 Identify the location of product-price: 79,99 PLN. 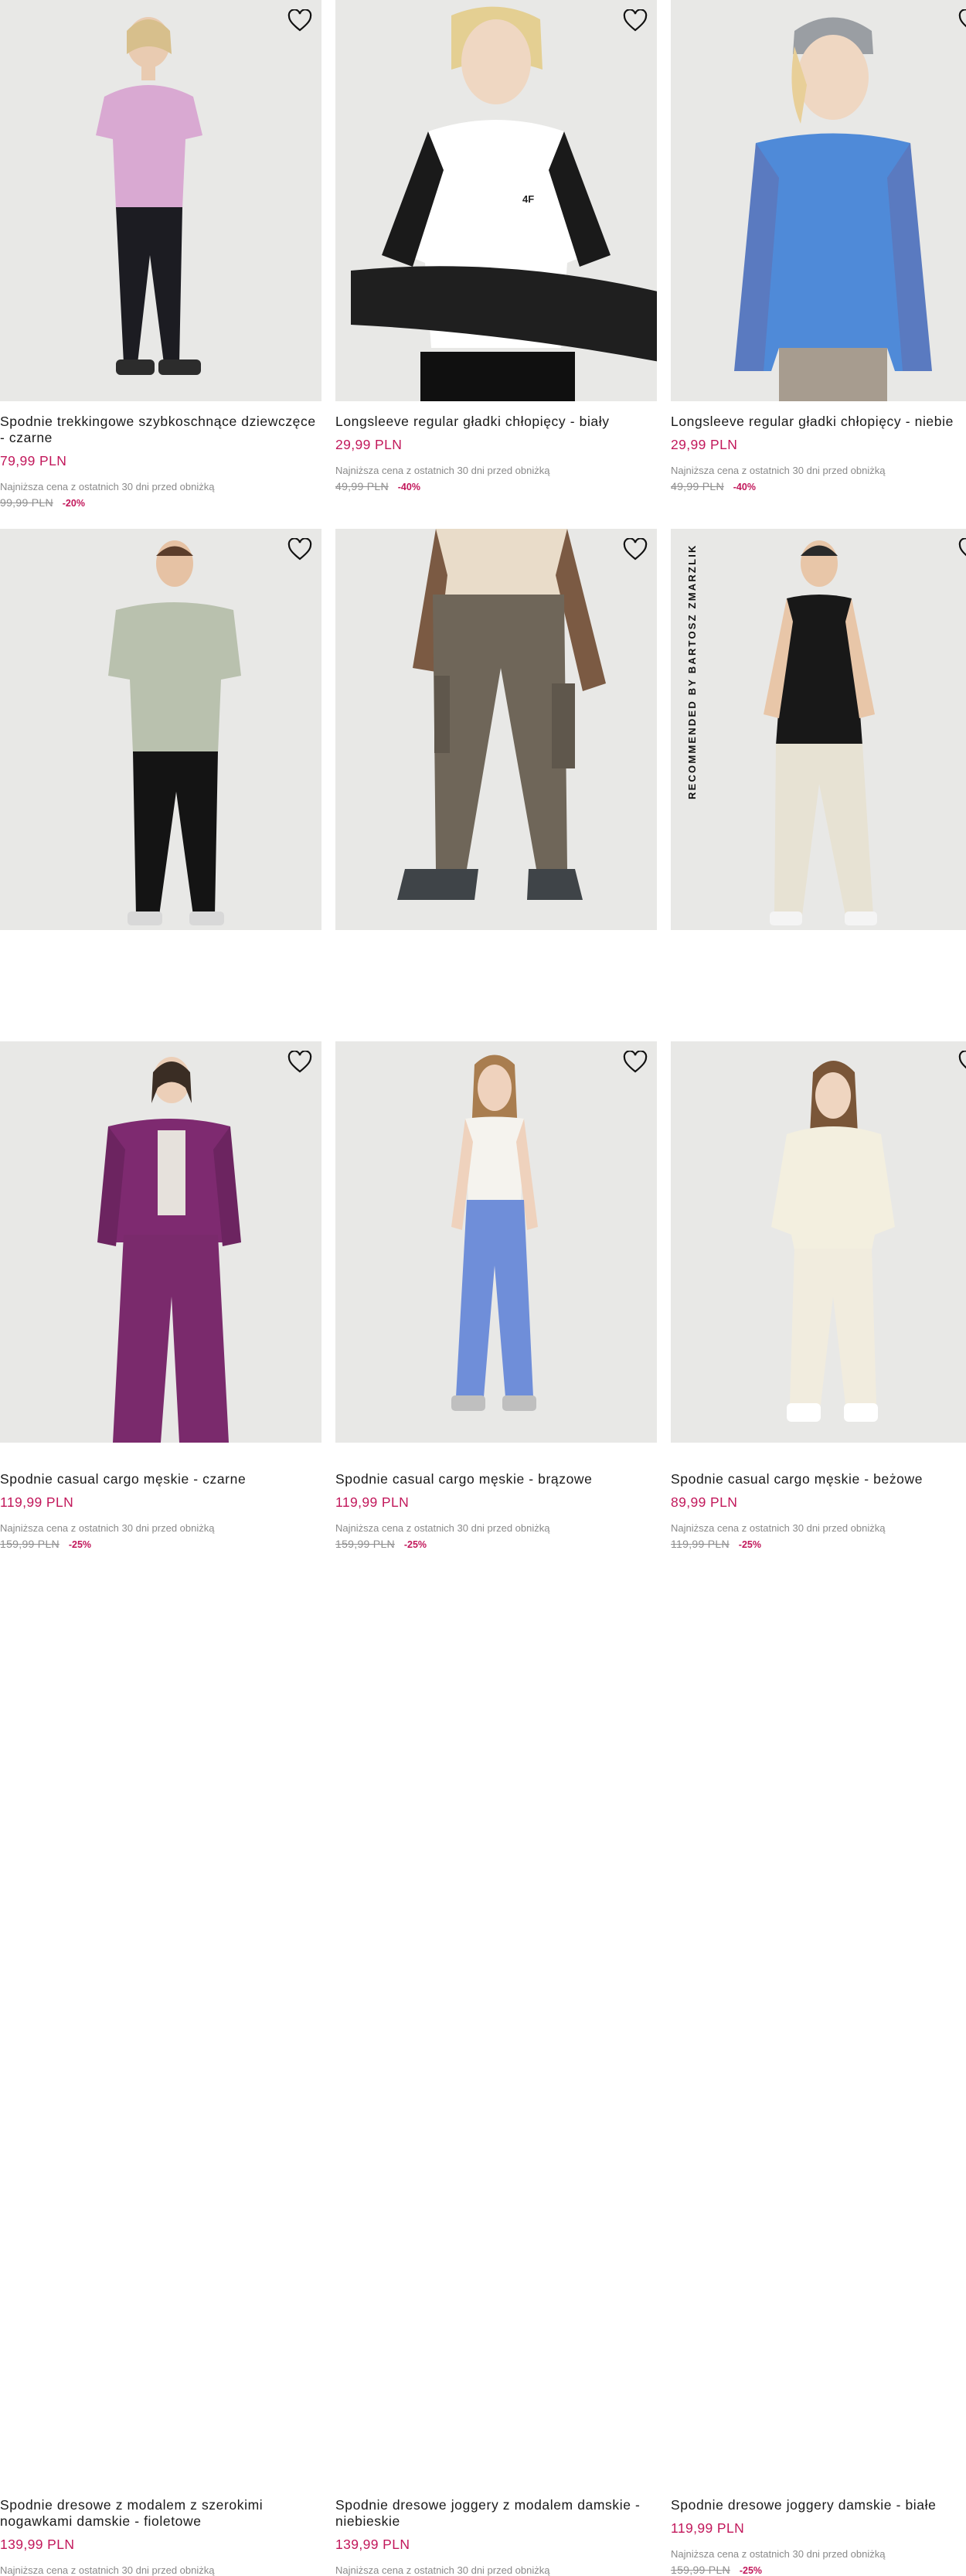
(33, 461).